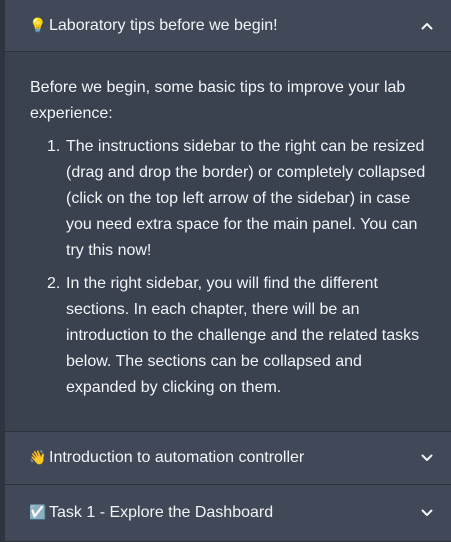 This screenshot has width=451, height=542. What do you see at coordinates (38, 458) in the screenshot?
I see `waving-hand-icon: 👋` at bounding box center [38, 458].